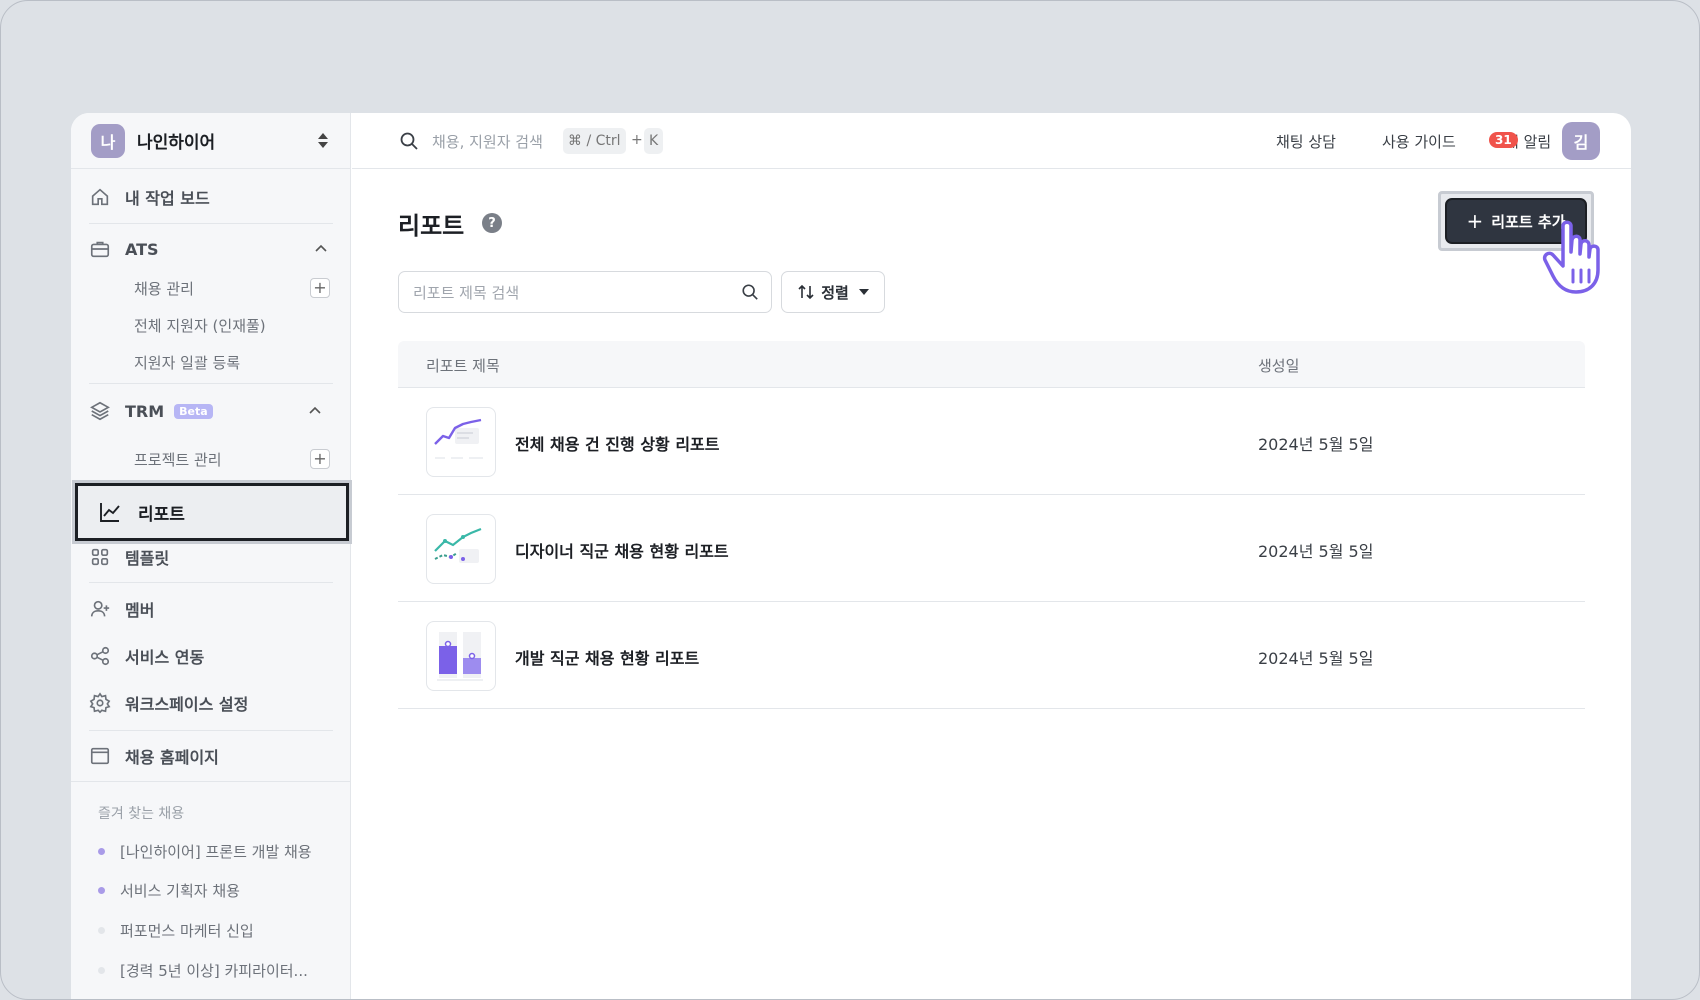 The width and height of the screenshot is (1700, 1000). Describe the element at coordinates (1419, 141) in the screenshot. I see `user-guide-link: 사용 가이드` at that location.